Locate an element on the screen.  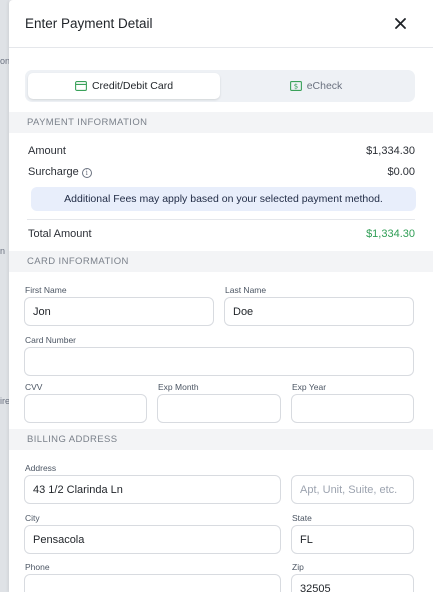
section-heading: CARD INFORMATION is located at coordinates (78, 261).